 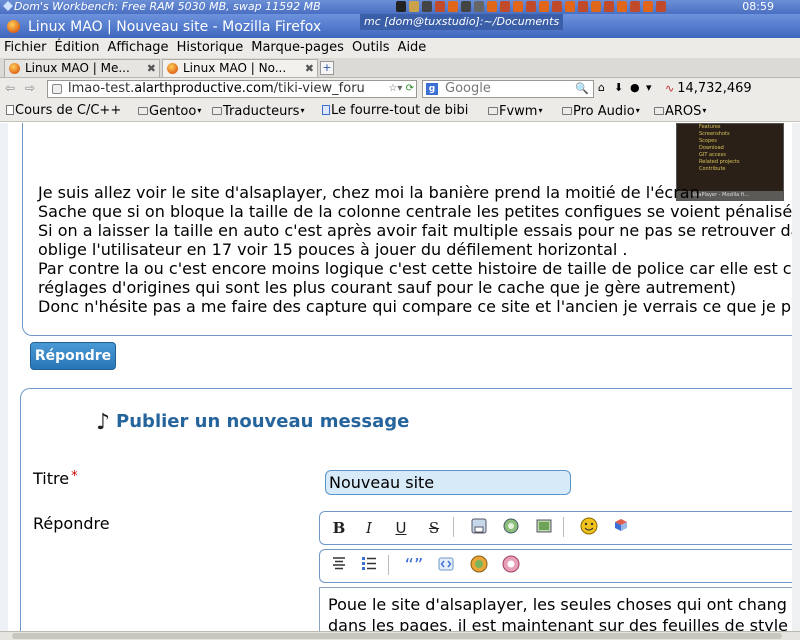 I want to click on quote-icon: “”, so click(x=414, y=566).